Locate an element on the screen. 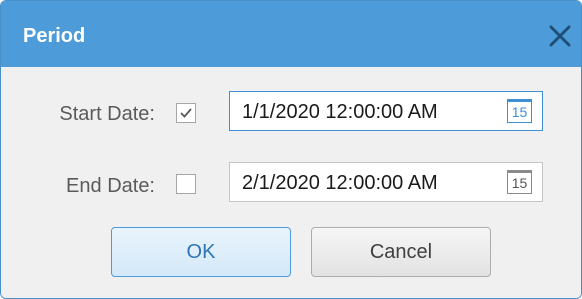 The height and width of the screenshot is (299, 582). close-button is located at coordinates (560, 36).